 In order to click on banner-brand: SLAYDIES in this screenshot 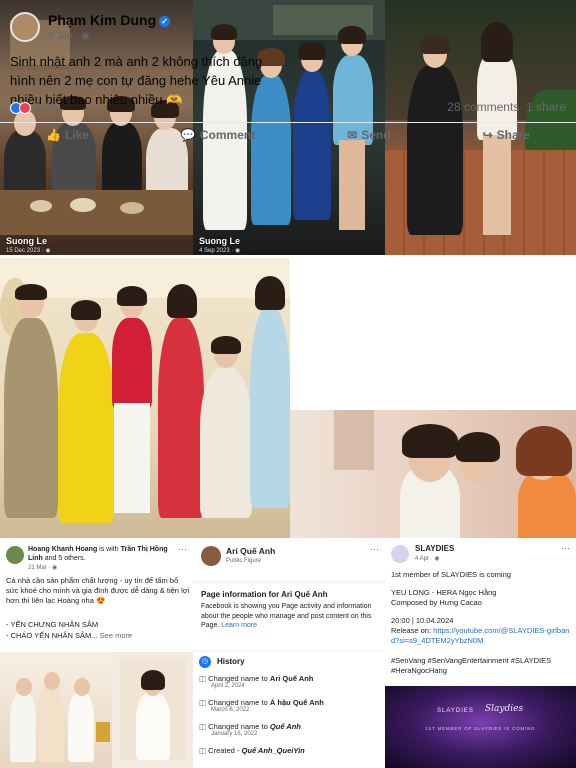, I will do `click(455, 711)`.